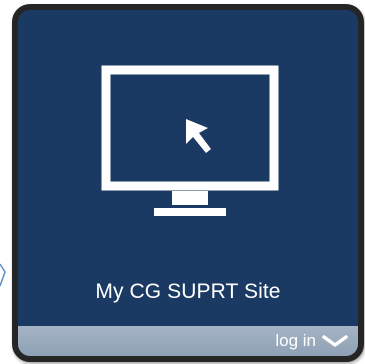  What do you see at coordinates (295, 340) in the screenshot?
I see `login-label: log in` at bounding box center [295, 340].